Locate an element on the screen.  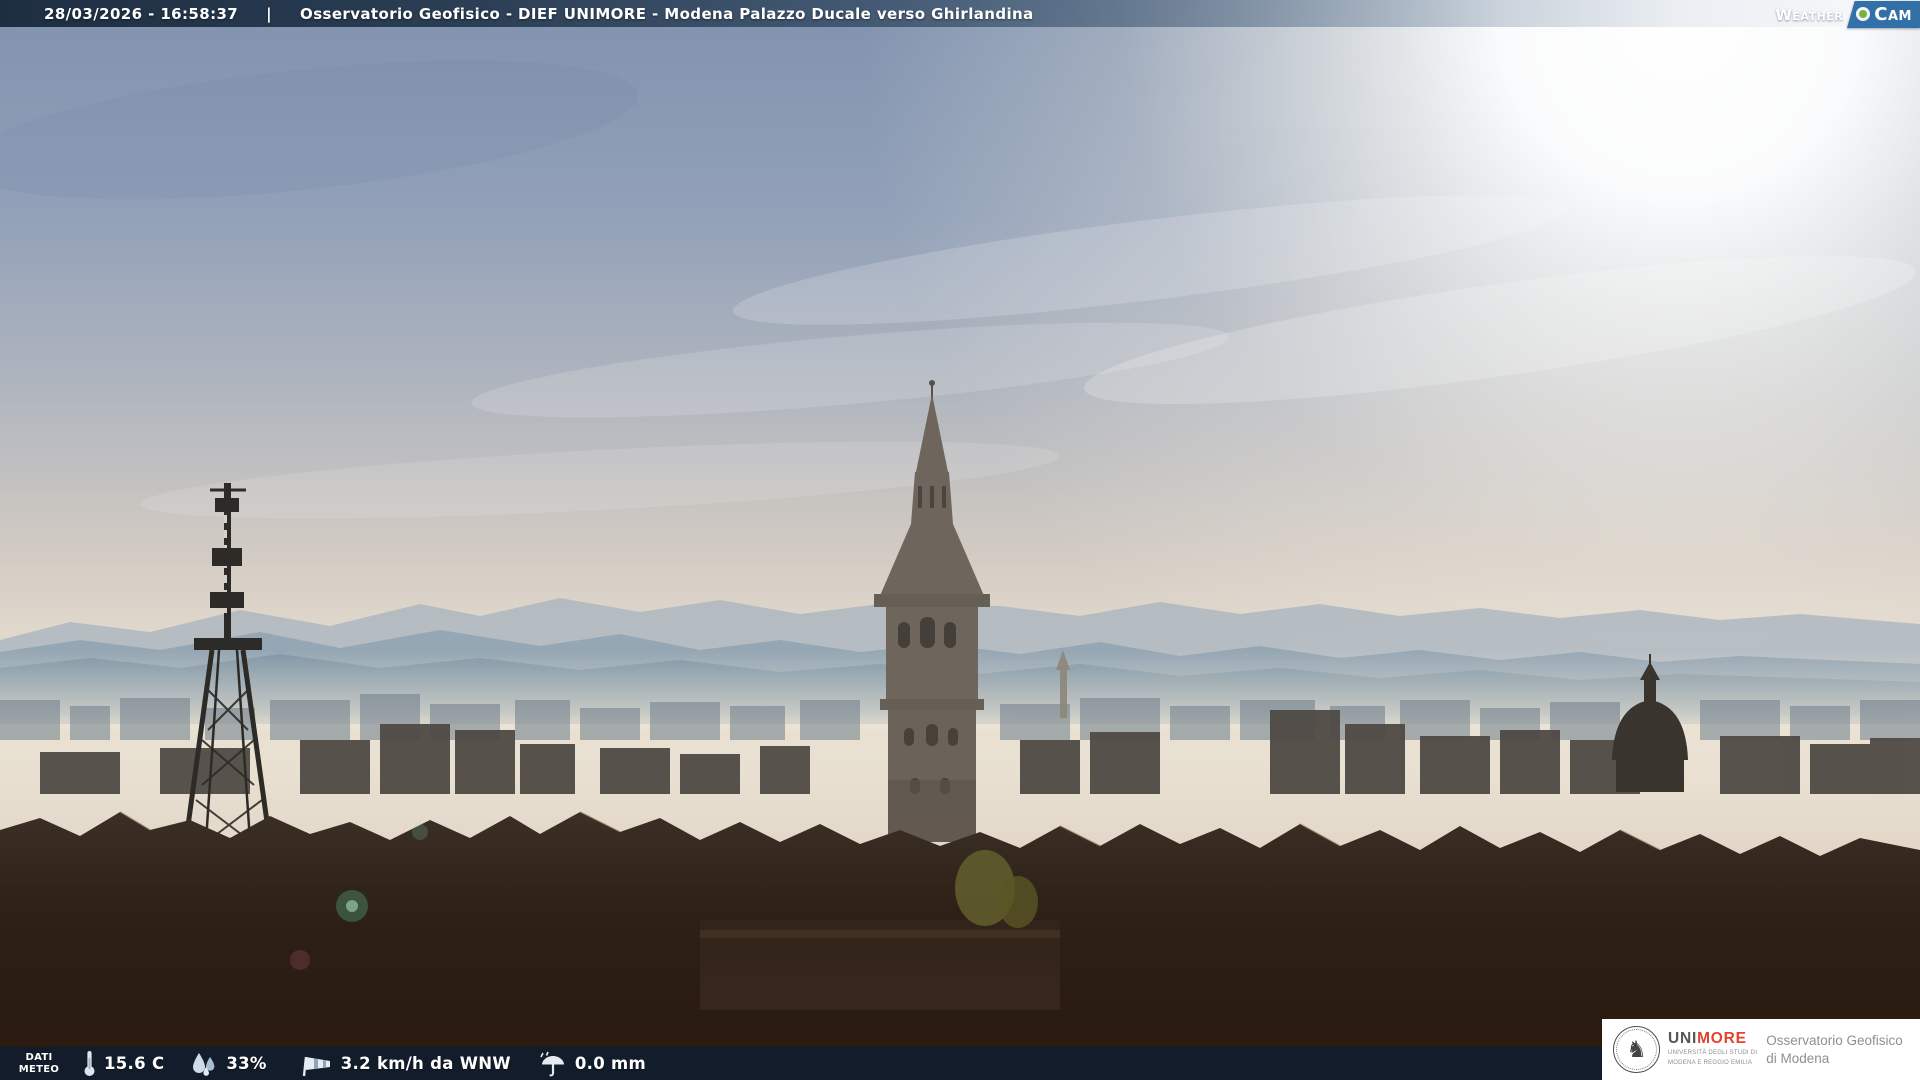
humidity-reading: 33% is located at coordinates (228, 1064).